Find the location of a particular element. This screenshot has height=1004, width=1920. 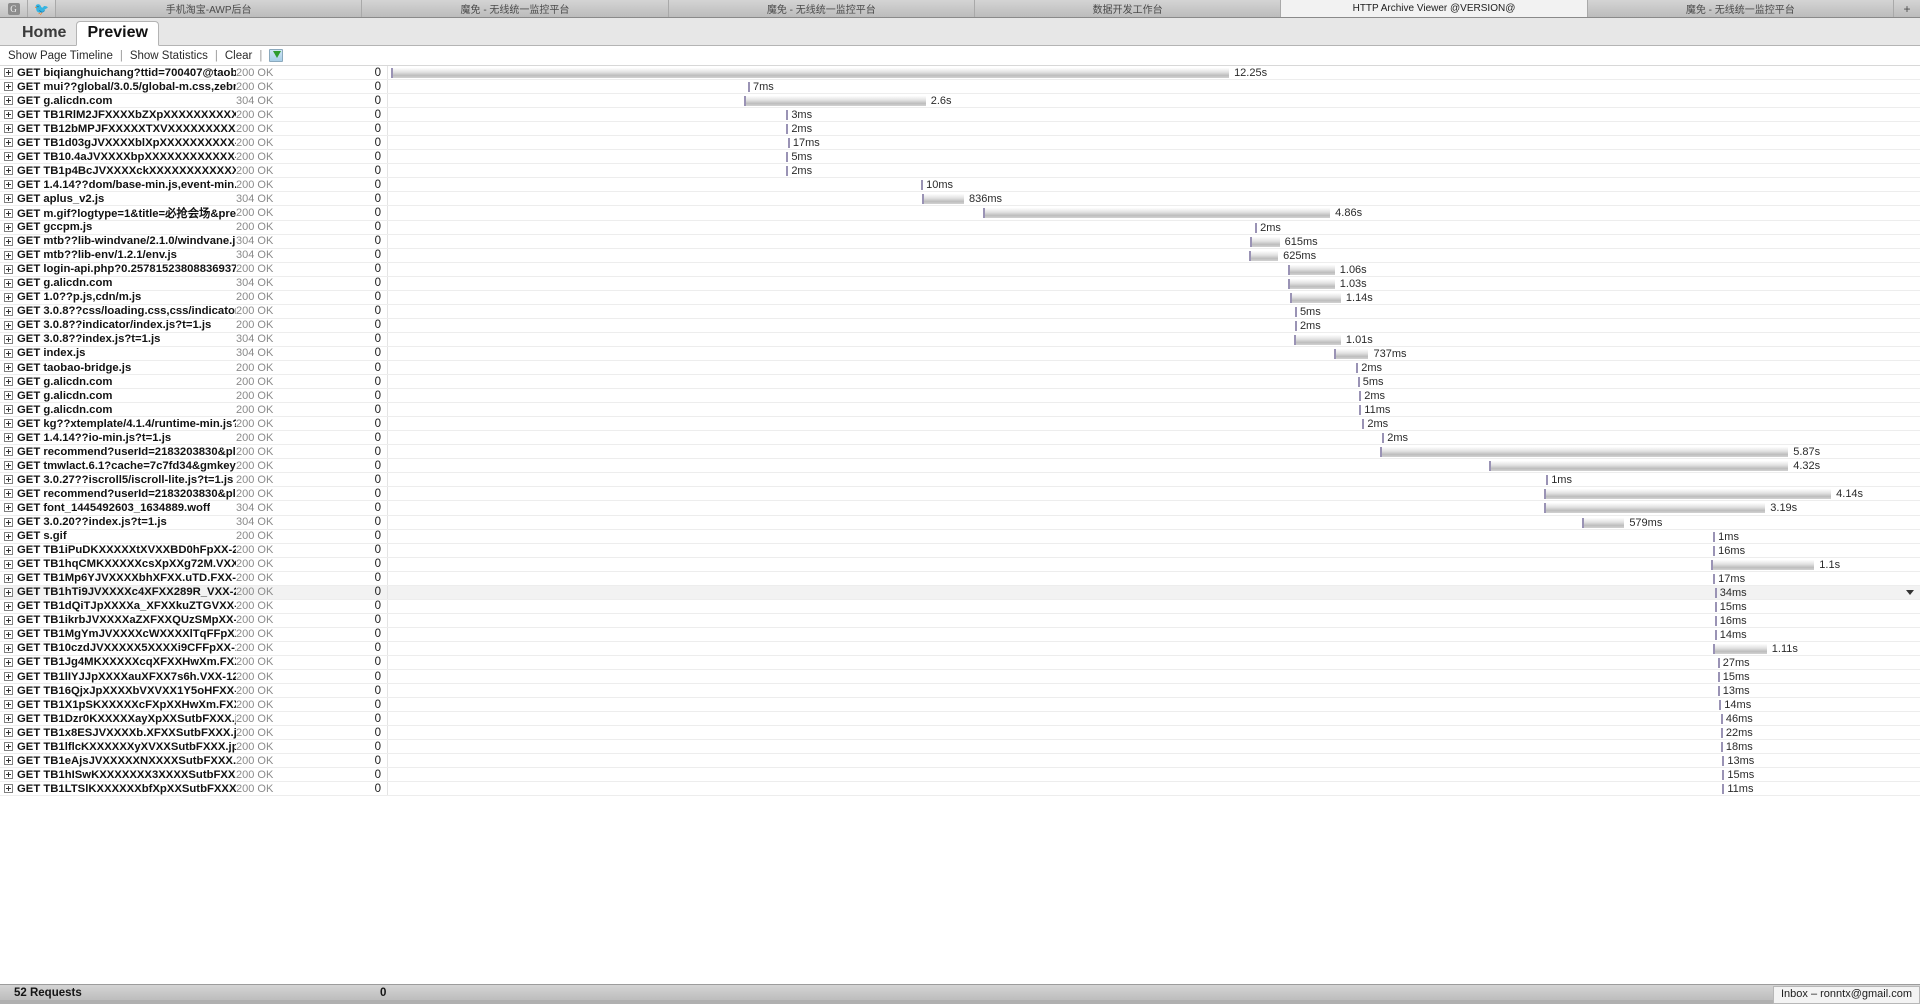

table-row: GET index.js 304 OK 0 737ms is located at coordinates (960, 353).